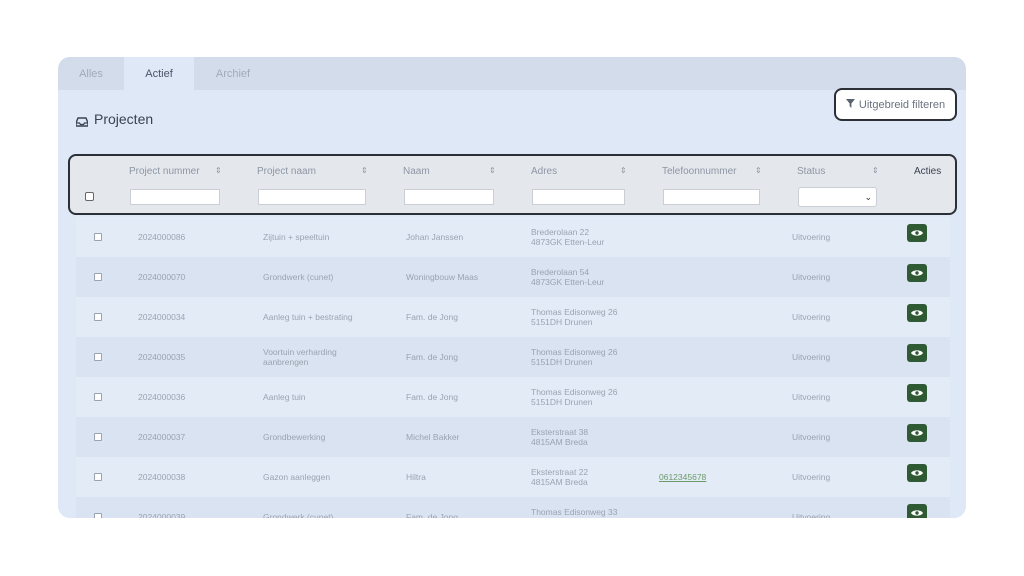  Describe the element at coordinates (162, 477) in the screenshot. I see `cell-project-nummer: 2024000038` at that location.